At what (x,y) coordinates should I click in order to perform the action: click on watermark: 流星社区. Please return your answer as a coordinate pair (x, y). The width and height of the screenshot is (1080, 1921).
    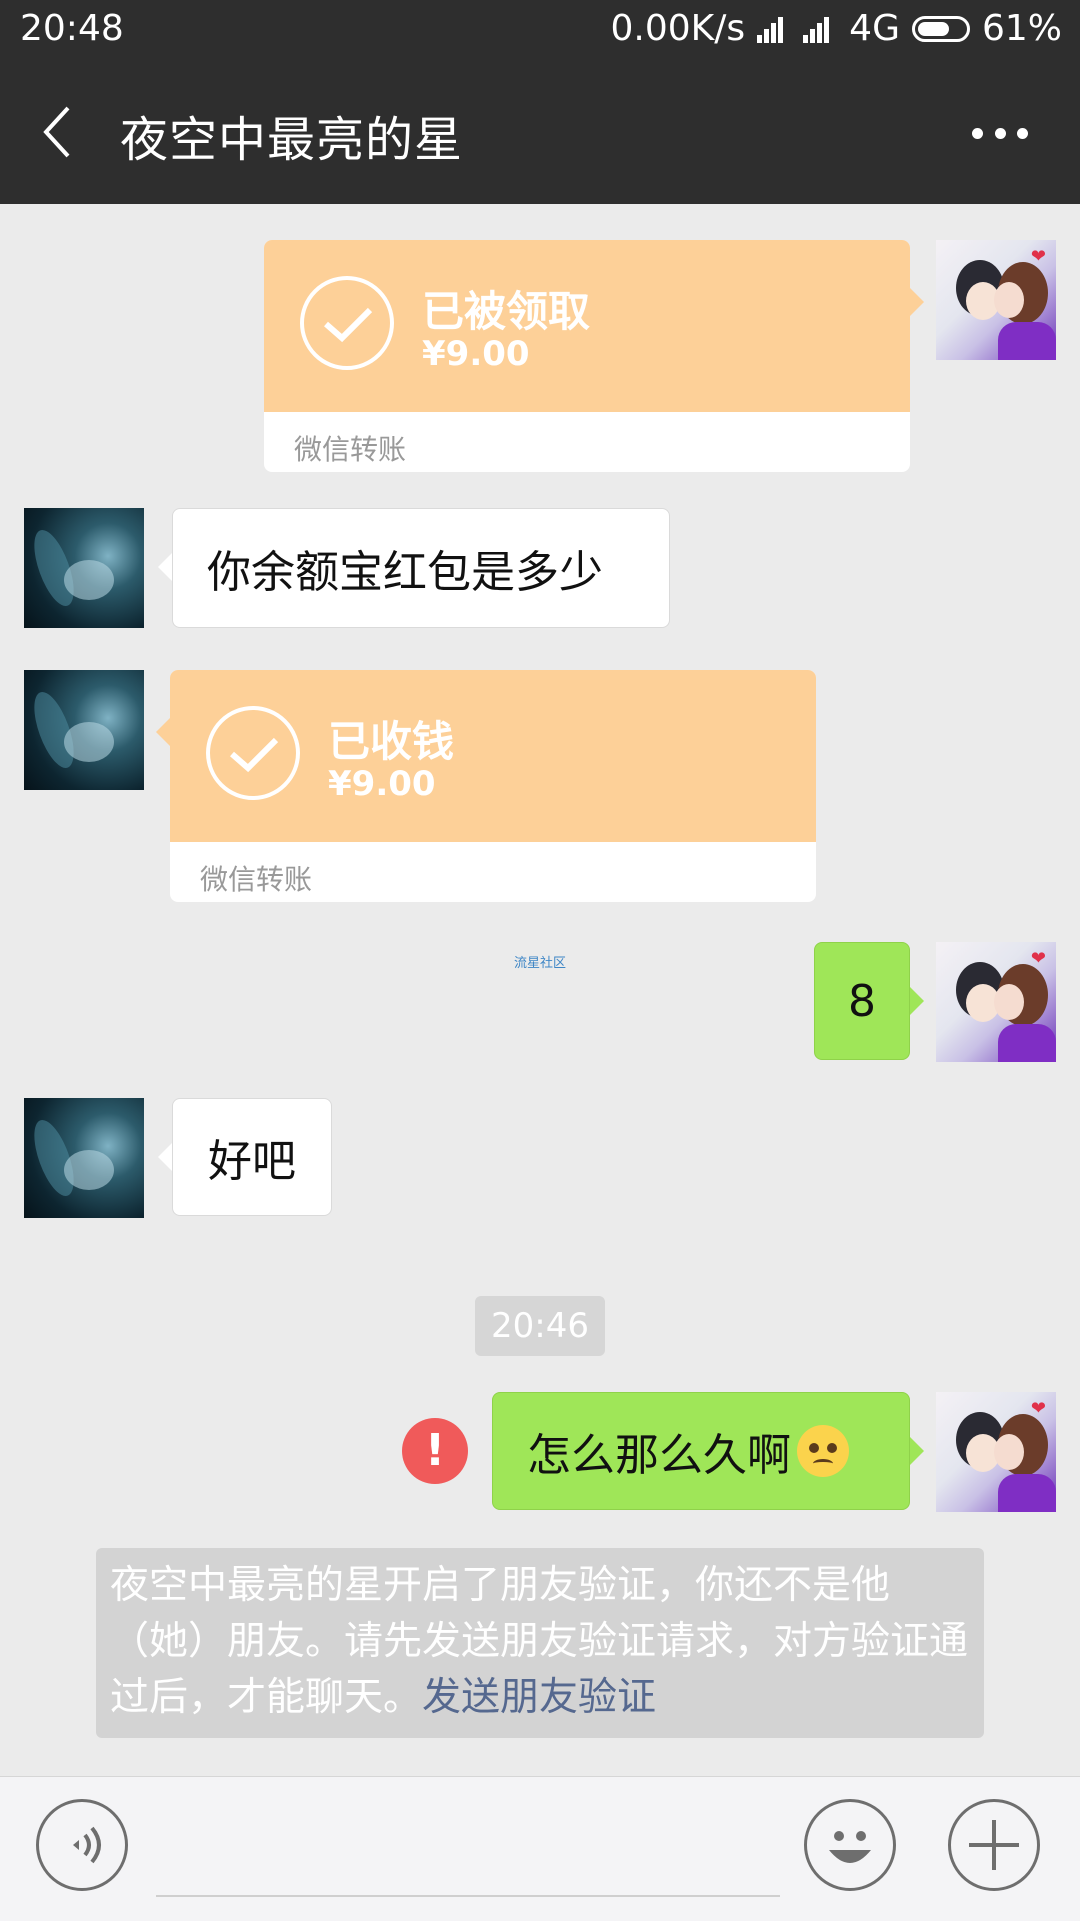
    Looking at the image, I should click on (540, 963).